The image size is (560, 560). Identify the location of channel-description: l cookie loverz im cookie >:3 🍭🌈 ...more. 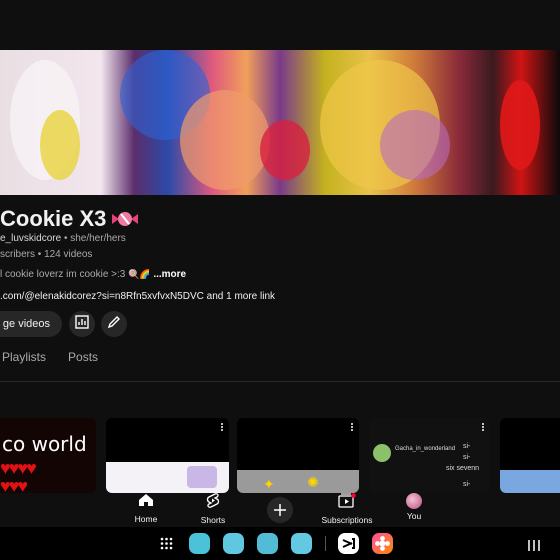
(93, 274).